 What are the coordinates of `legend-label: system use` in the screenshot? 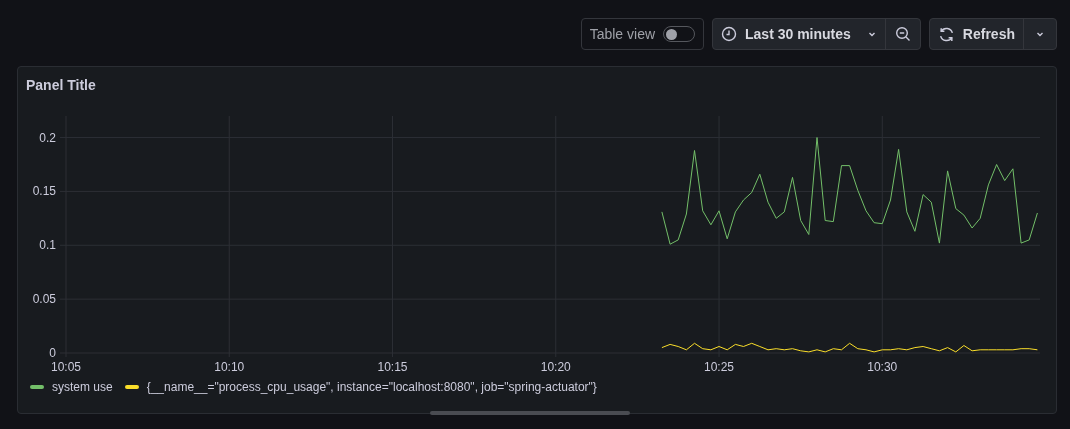 It's located at (82, 387).